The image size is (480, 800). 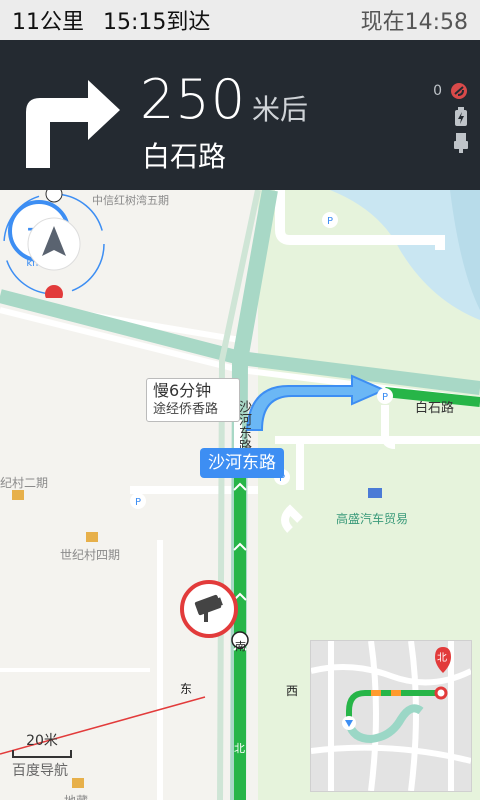 I want to click on next-road-name: 白石路, so click(x=184, y=156).